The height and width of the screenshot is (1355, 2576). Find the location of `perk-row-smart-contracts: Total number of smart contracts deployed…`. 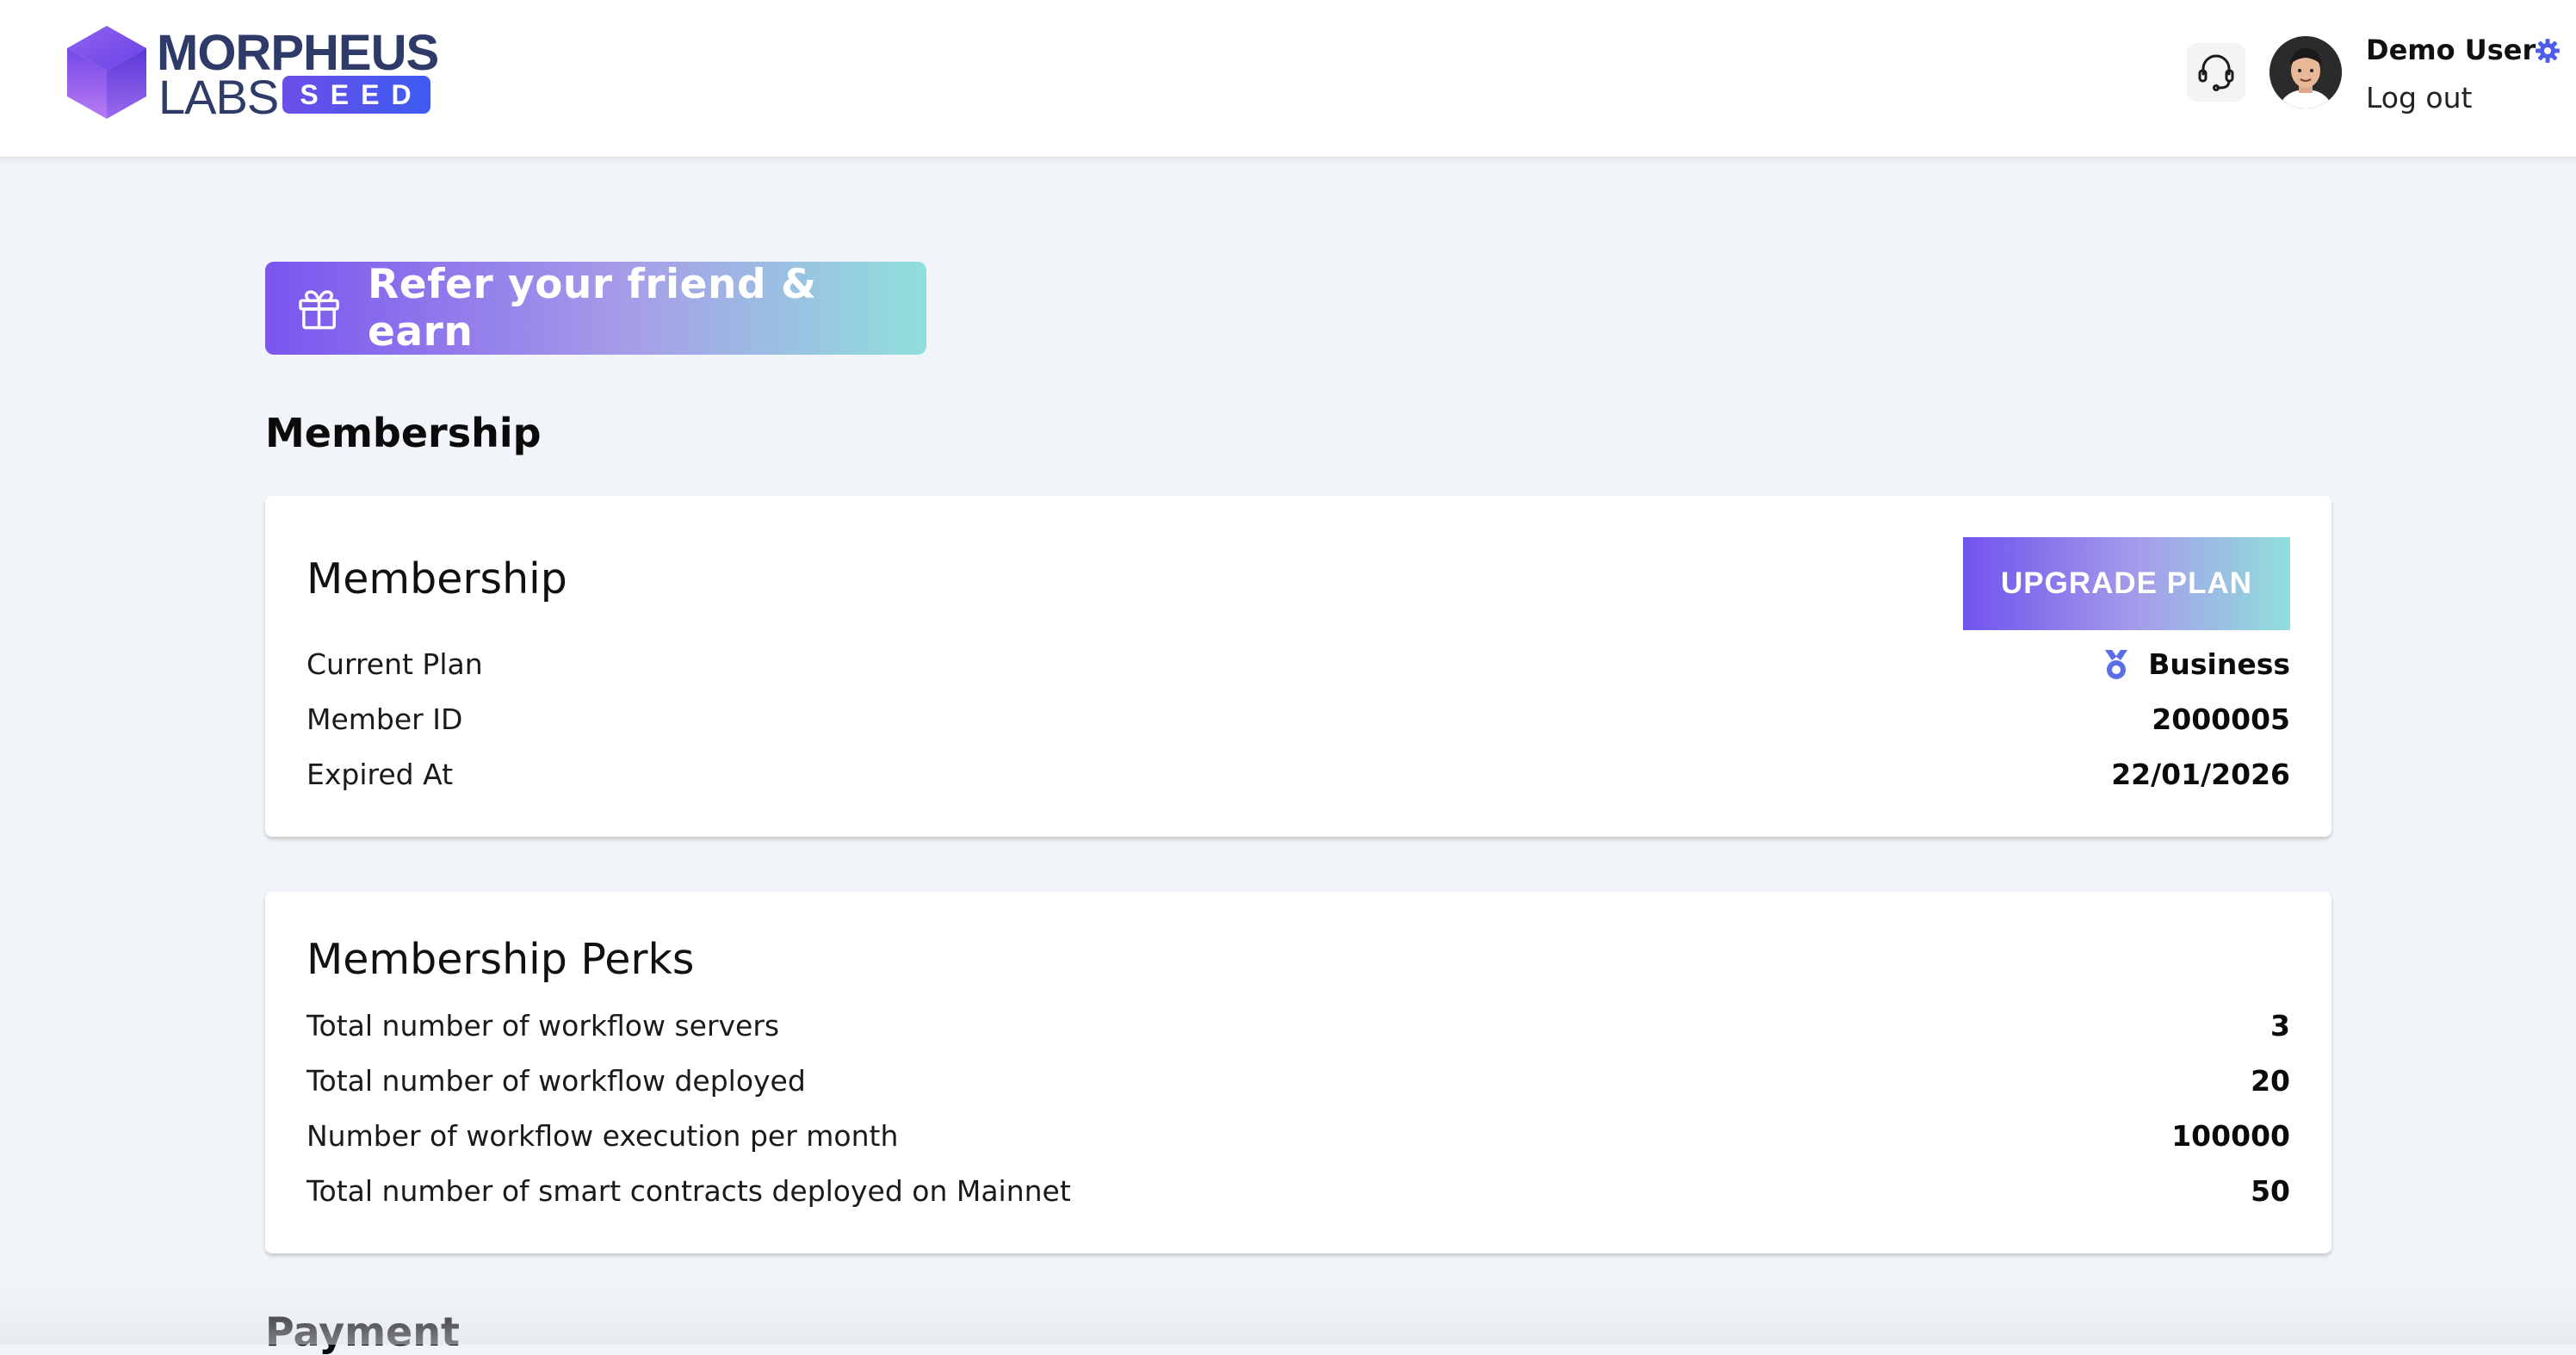

perk-row-smart-contracts: Total number of smart contracts deployed… is located at coordinates (1299, 1191).